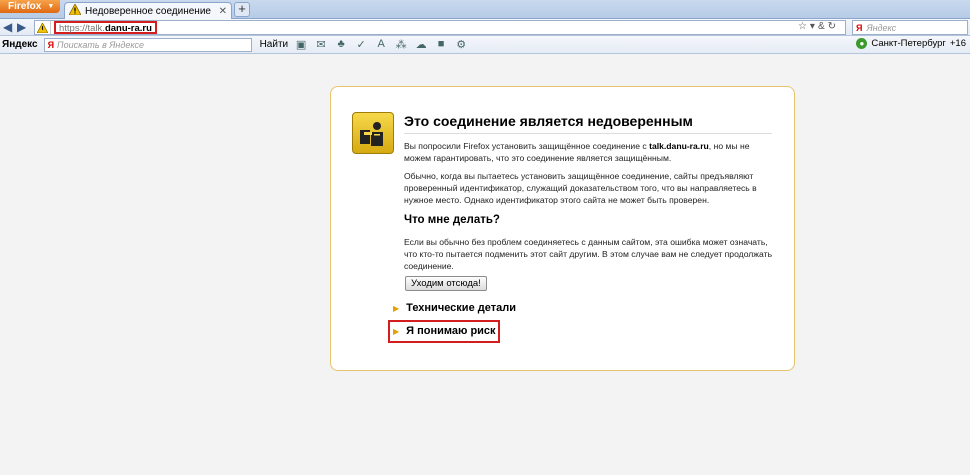  What do you see at coordinates (75, 10) in the screenshot?
I see `warning-icon` at bounding box center [75, 10].